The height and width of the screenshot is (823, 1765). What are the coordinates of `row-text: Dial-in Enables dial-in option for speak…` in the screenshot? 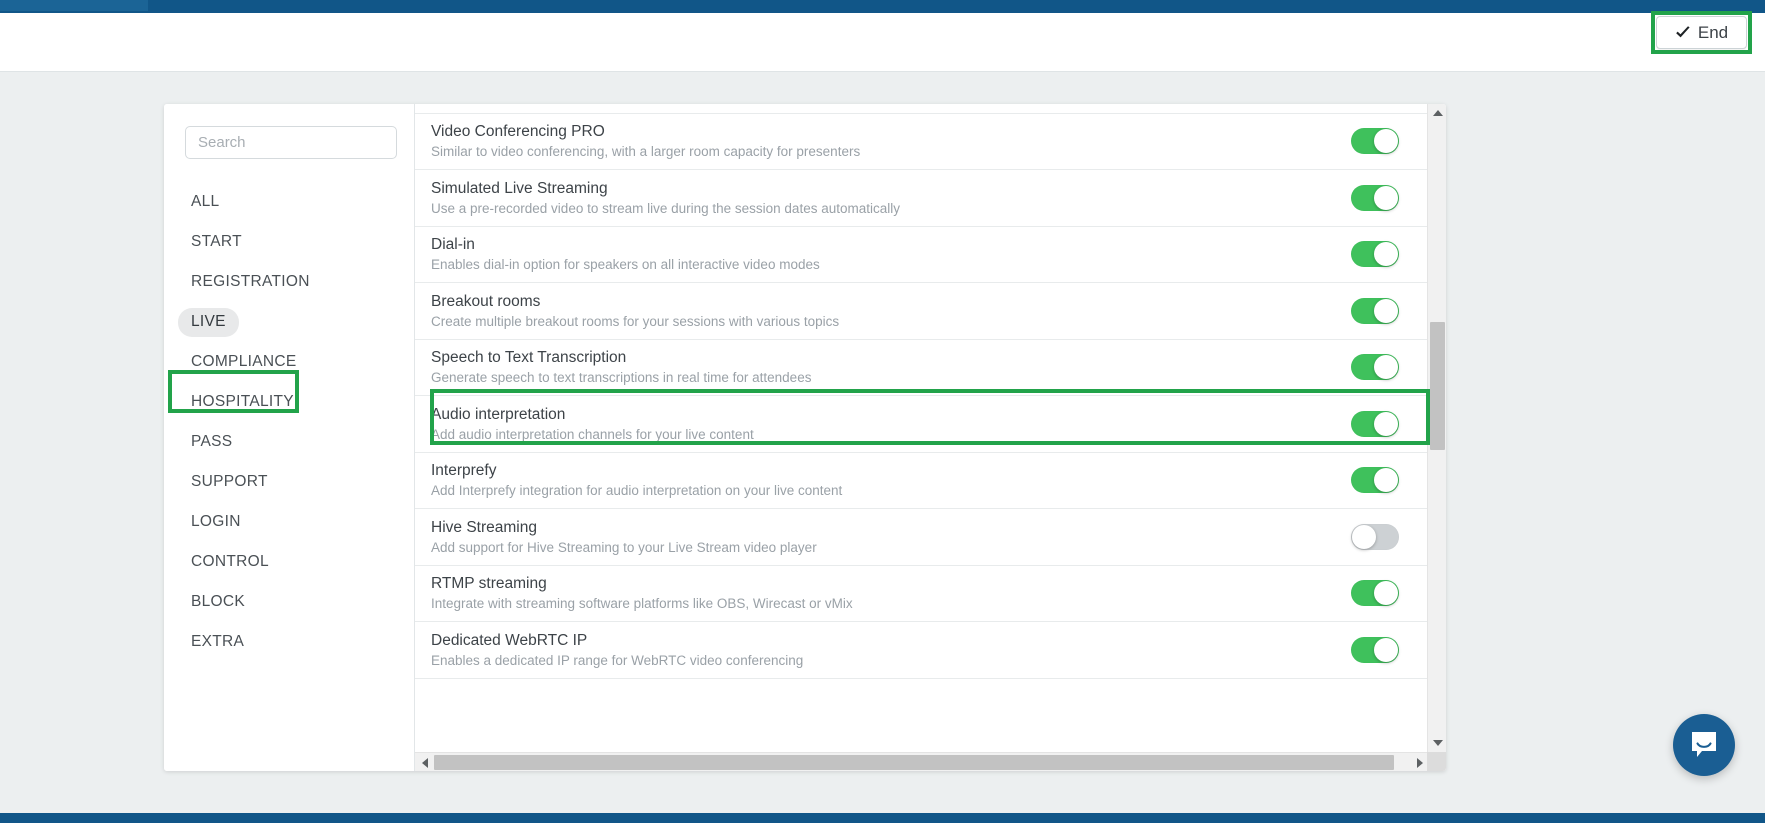 It's located at (891, 254).